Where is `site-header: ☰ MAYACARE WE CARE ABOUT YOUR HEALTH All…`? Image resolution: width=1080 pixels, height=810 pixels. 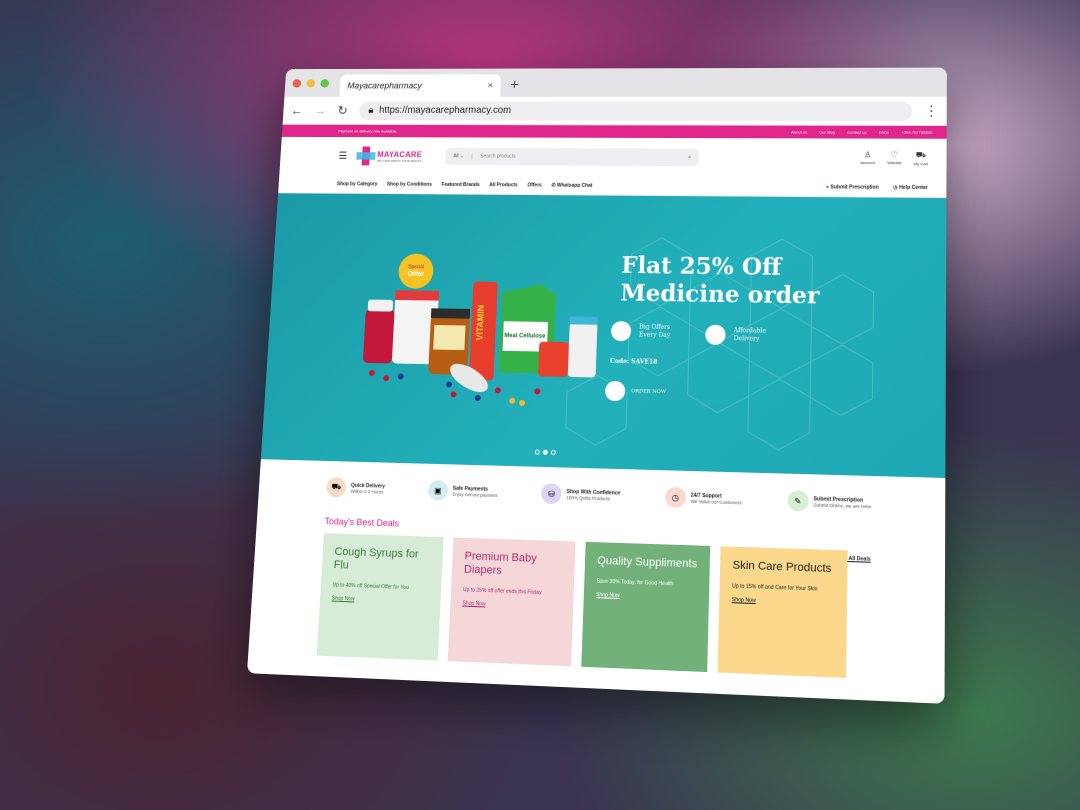
site-header: ☰ MAYACARE WE CARE ABOUT YOUR HEALTH All… is located at coordinates (613, 157).